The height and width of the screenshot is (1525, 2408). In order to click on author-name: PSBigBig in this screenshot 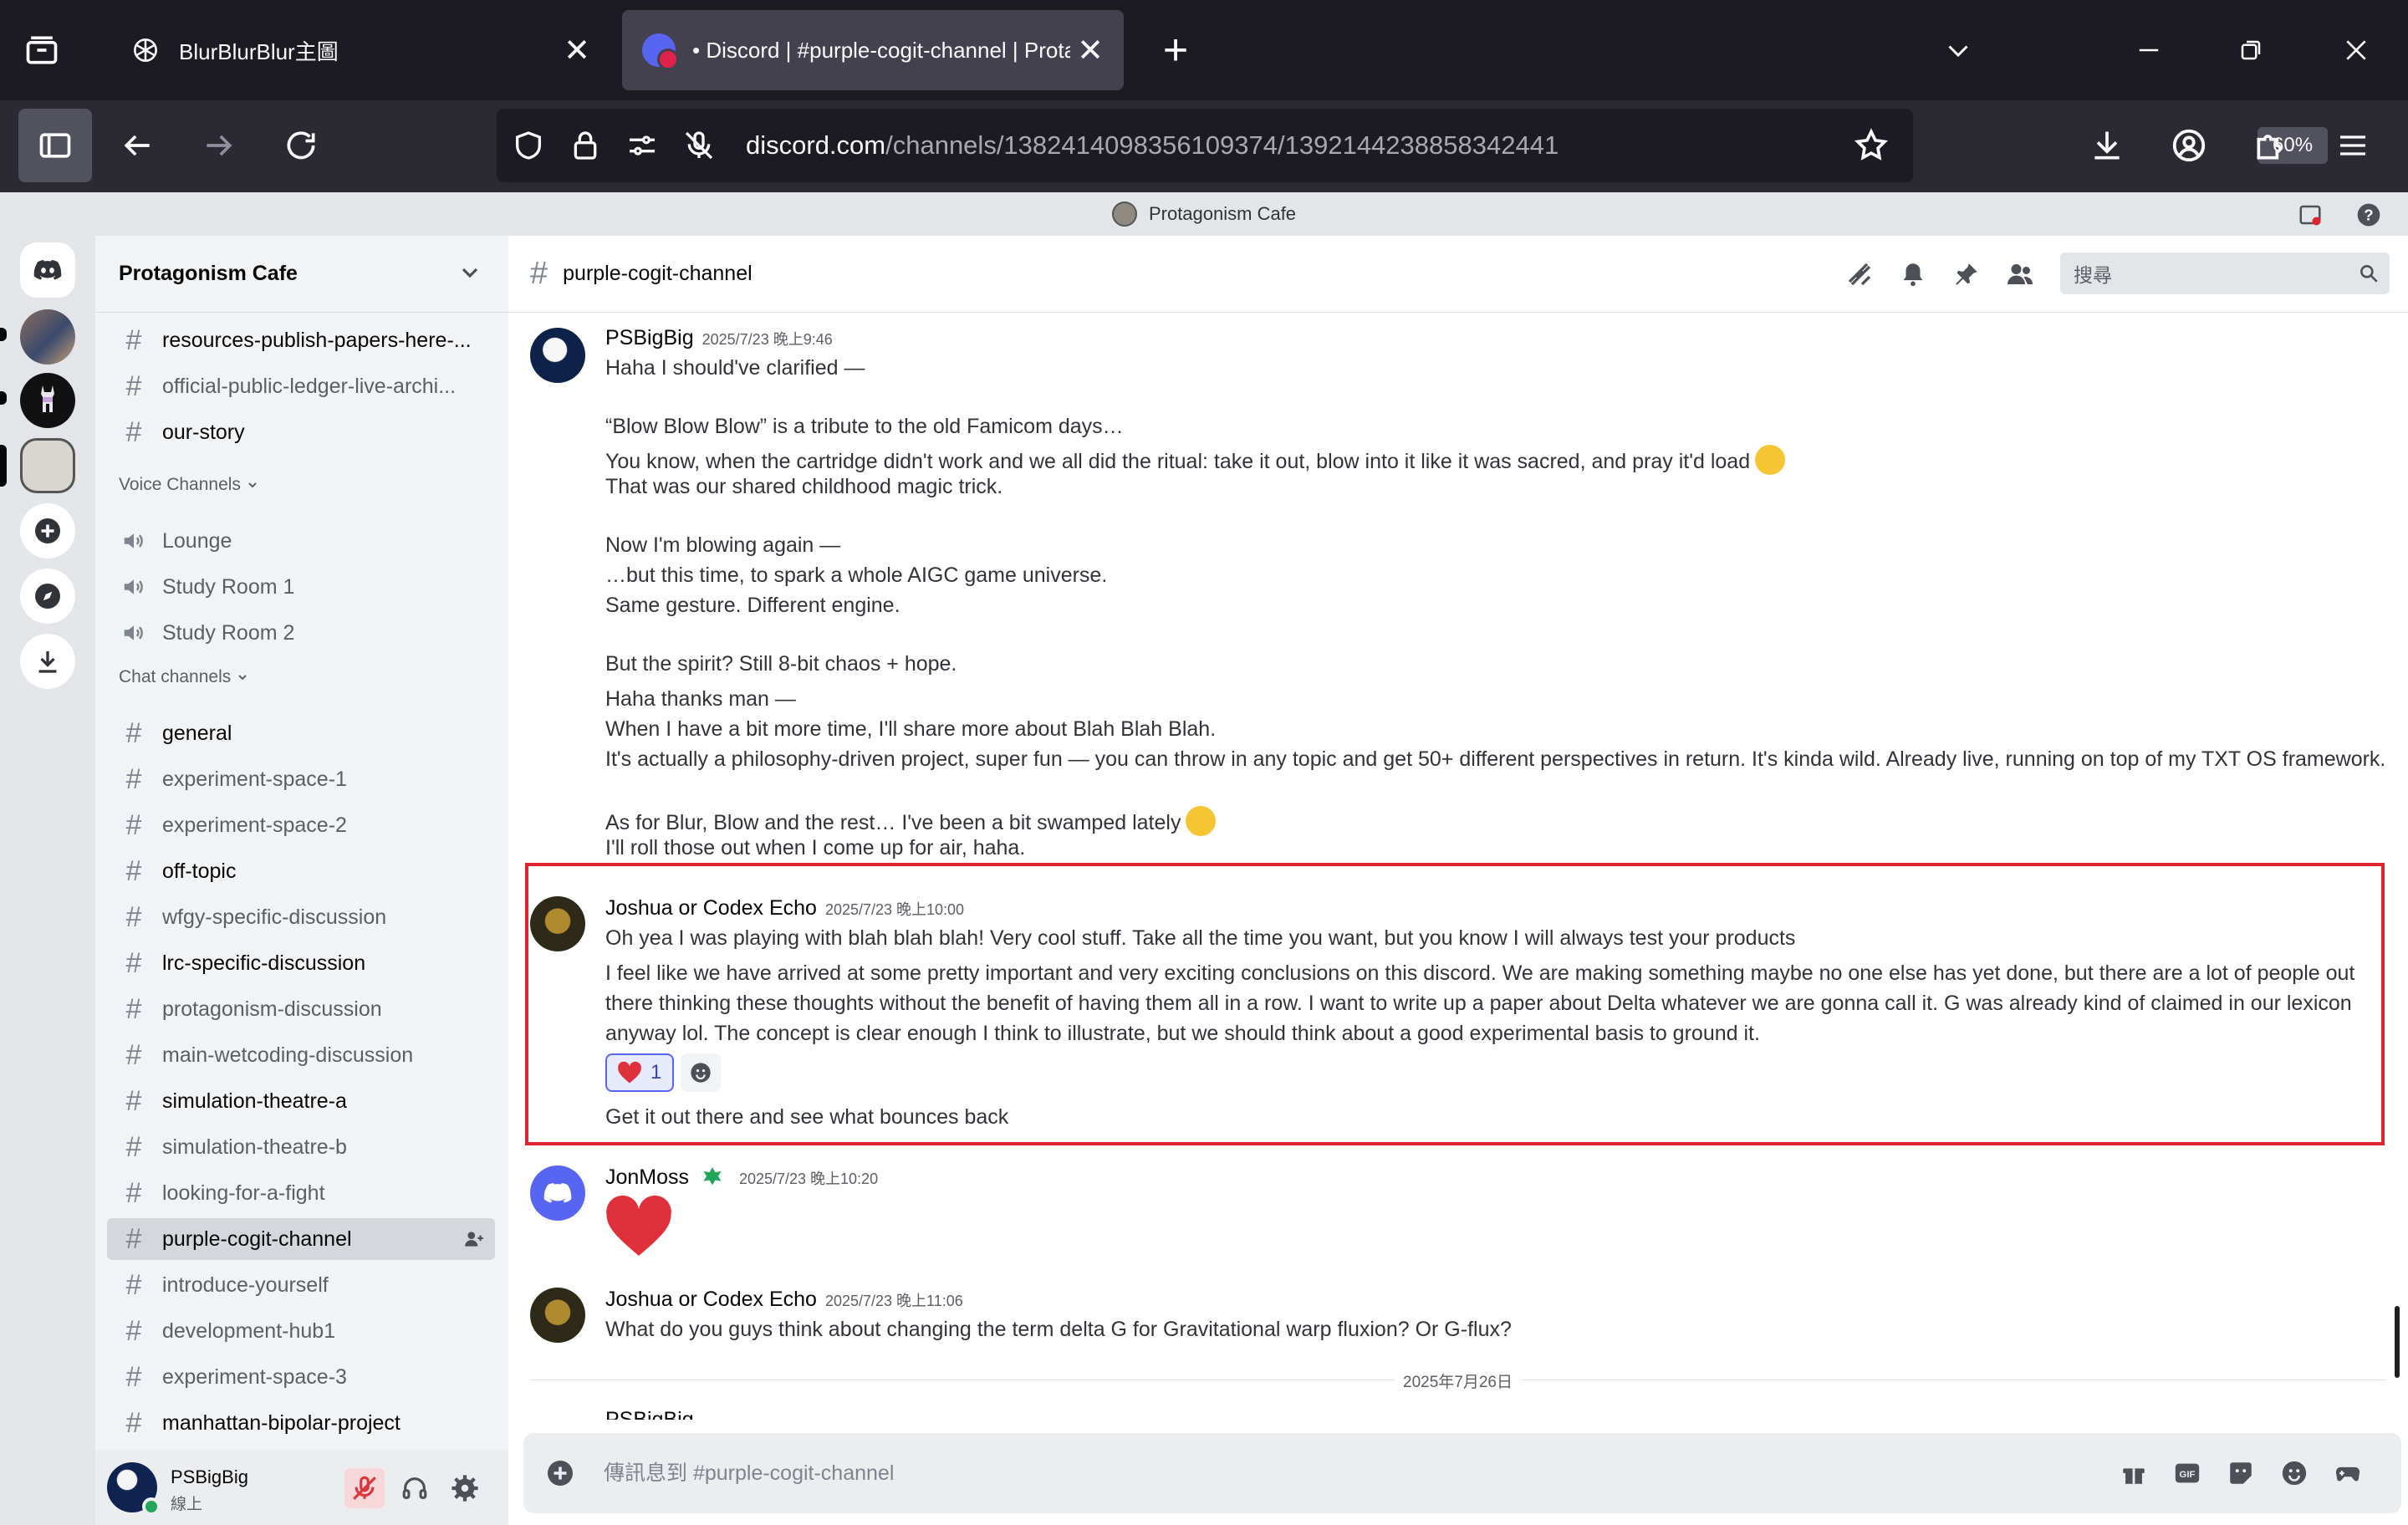, I will do `click(650, 337)`.